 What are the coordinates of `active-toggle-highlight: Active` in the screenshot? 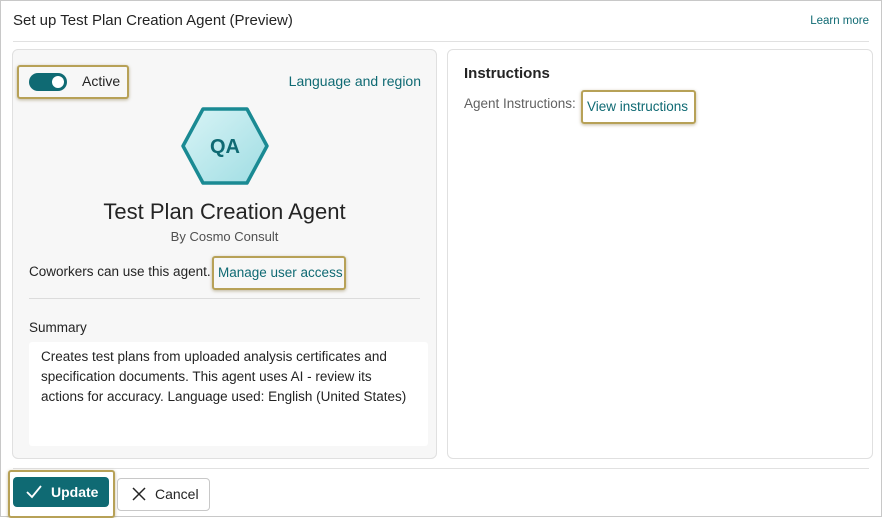 It's located at (73, 82).